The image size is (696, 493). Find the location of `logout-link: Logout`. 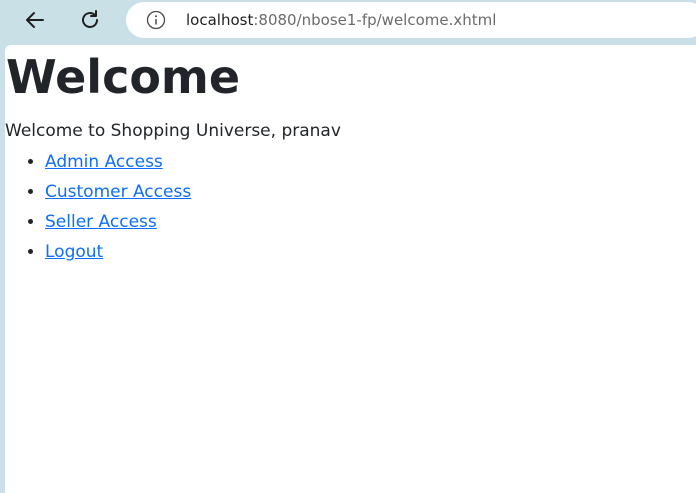

logout-link: Logout is located at coordinates (74, 252).